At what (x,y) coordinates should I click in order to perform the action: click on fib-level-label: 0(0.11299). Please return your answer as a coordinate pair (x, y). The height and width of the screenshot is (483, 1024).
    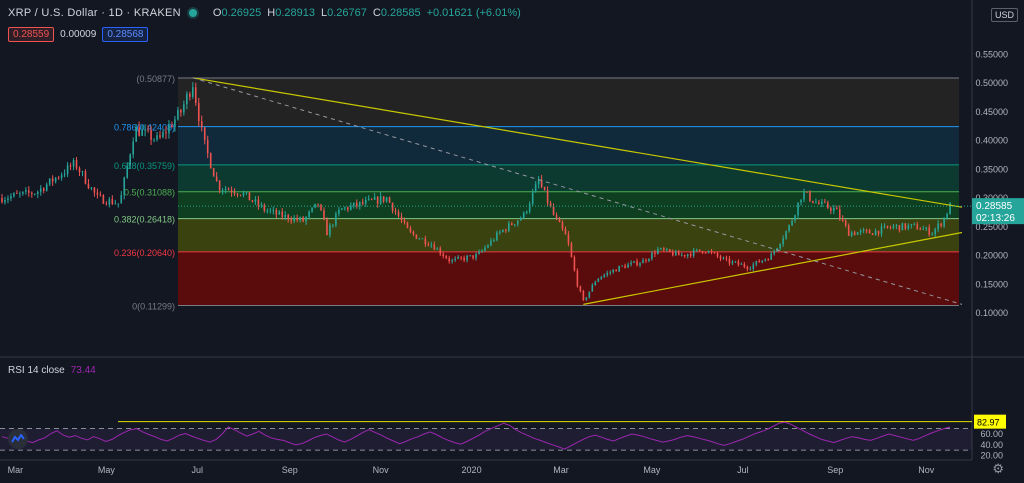
    Looking at the image, I should click on (153, 307).